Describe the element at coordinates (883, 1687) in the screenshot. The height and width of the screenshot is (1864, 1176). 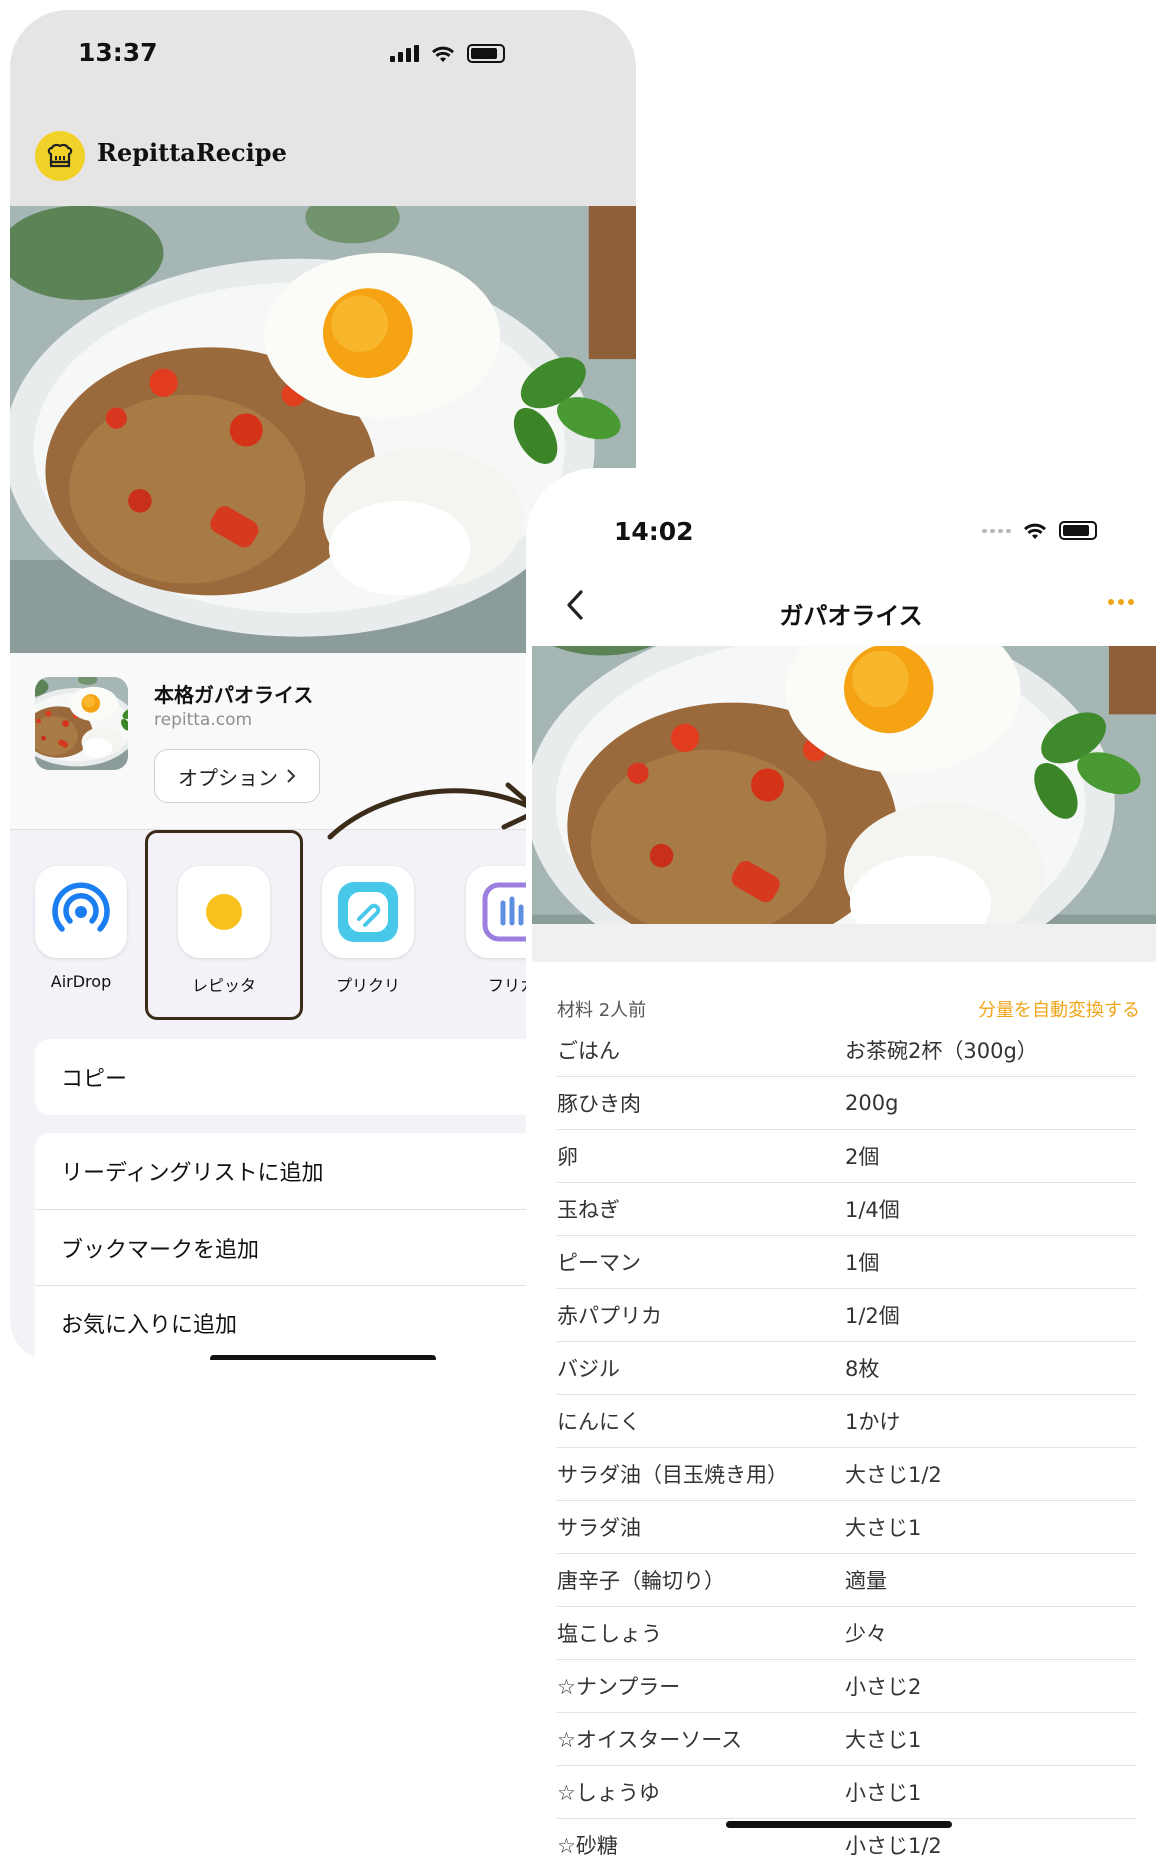
I see `ingredient-quantity: 小さじ2` at that location.